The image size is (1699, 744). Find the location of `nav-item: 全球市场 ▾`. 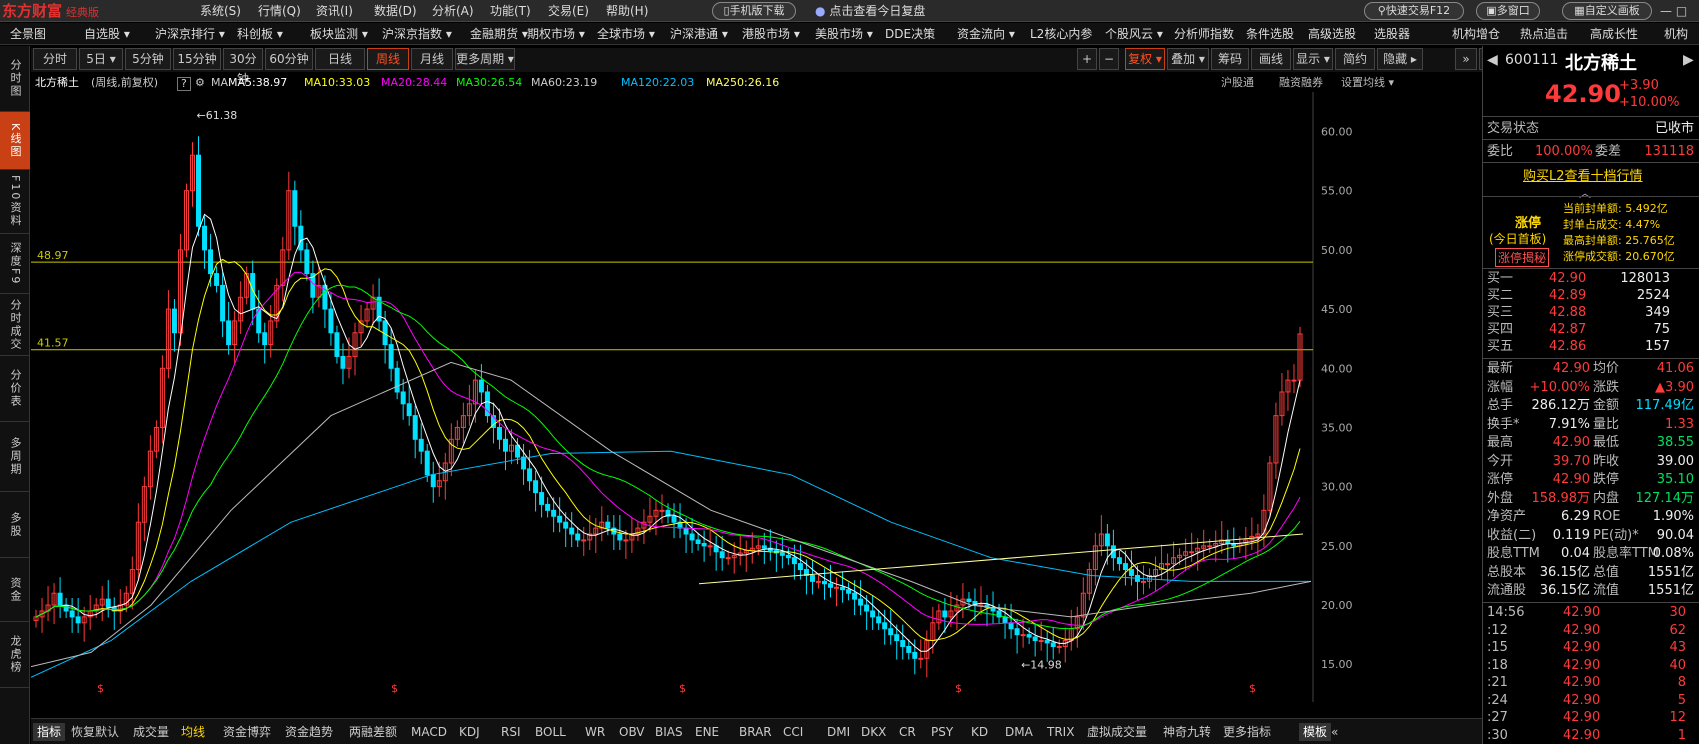

nav-item: 全球市场 ▾ is located at coordinates (626, 34).